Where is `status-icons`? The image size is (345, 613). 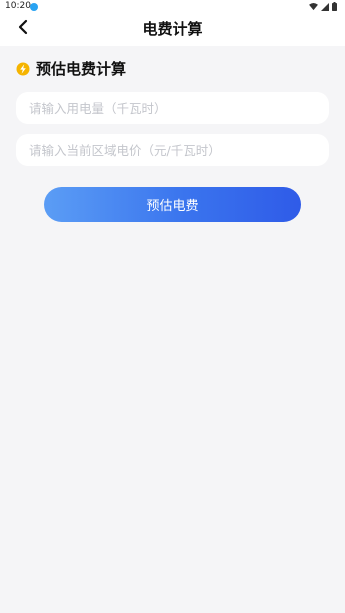
status-icons is located at coordinates (323, 6).